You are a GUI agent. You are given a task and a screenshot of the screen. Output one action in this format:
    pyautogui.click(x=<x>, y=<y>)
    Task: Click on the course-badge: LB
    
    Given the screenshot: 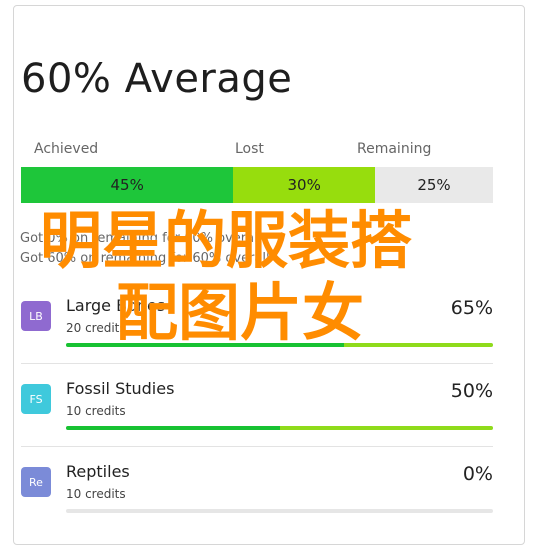 What is the action you would take?
    pyautogui.click(x=36, y=316)
    